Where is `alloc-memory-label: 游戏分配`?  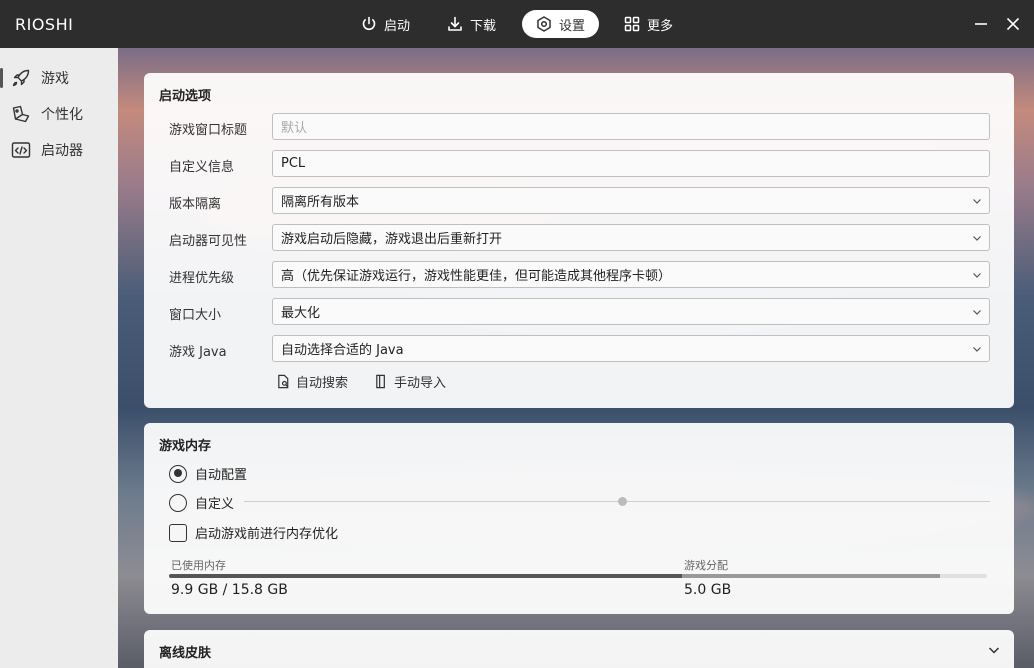 alloc-memory-label: 游戏分配 is located at coordinates (706, 565).